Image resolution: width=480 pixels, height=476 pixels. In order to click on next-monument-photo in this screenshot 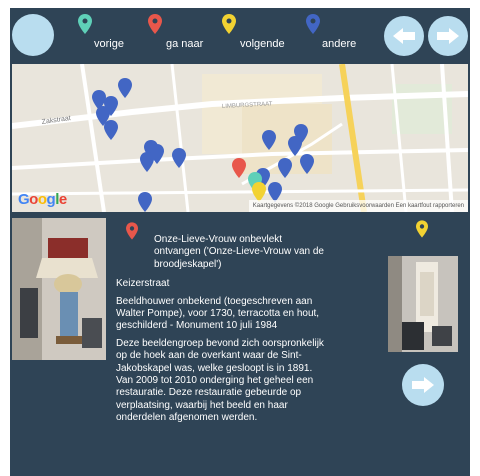, I will do `click(423, 304)`.